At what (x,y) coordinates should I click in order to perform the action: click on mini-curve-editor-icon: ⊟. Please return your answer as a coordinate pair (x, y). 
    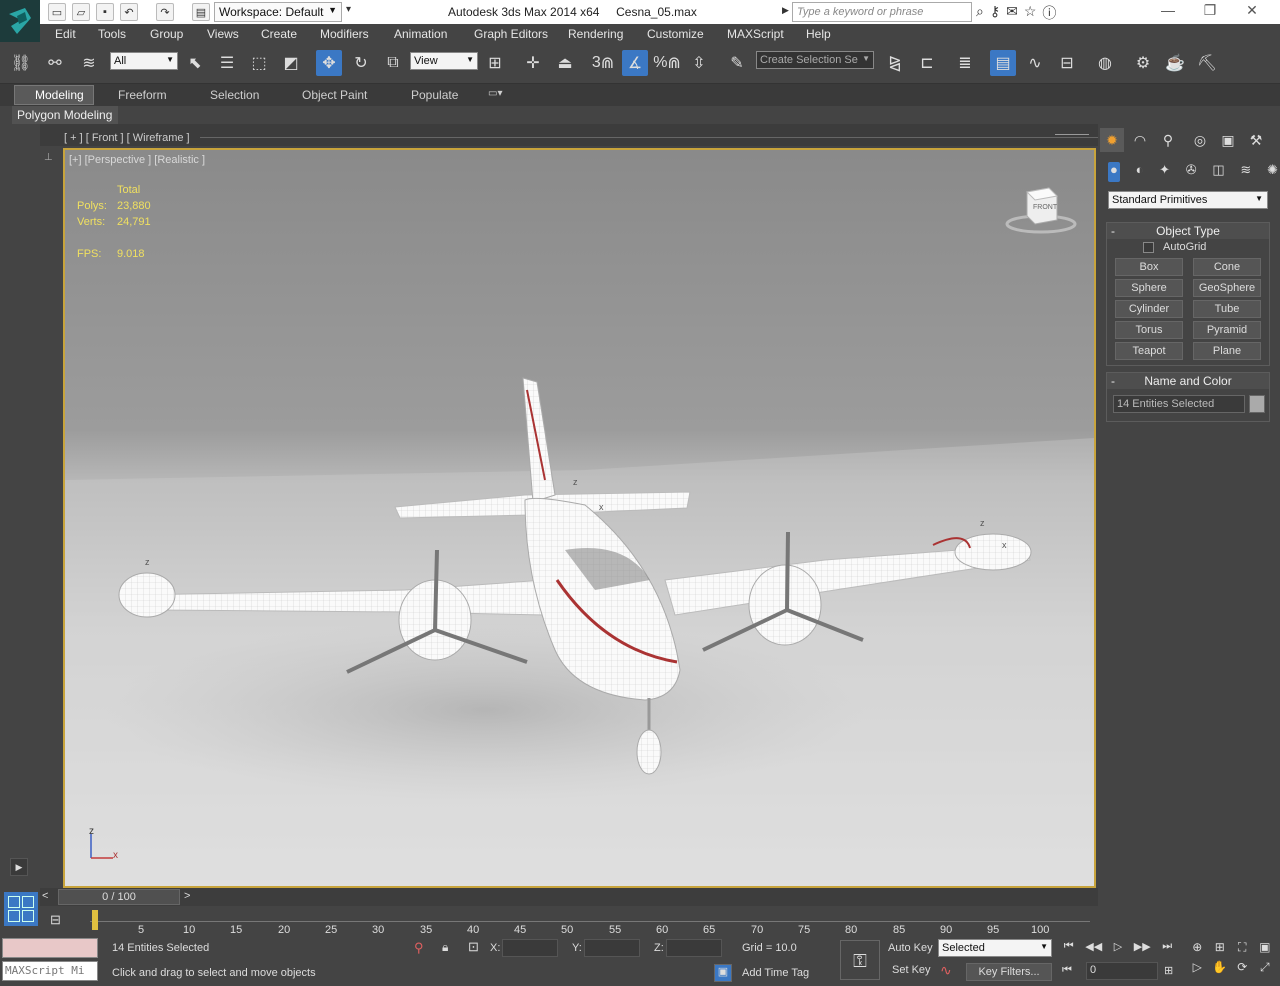
    Looking at the image, I should click on (55, 920).